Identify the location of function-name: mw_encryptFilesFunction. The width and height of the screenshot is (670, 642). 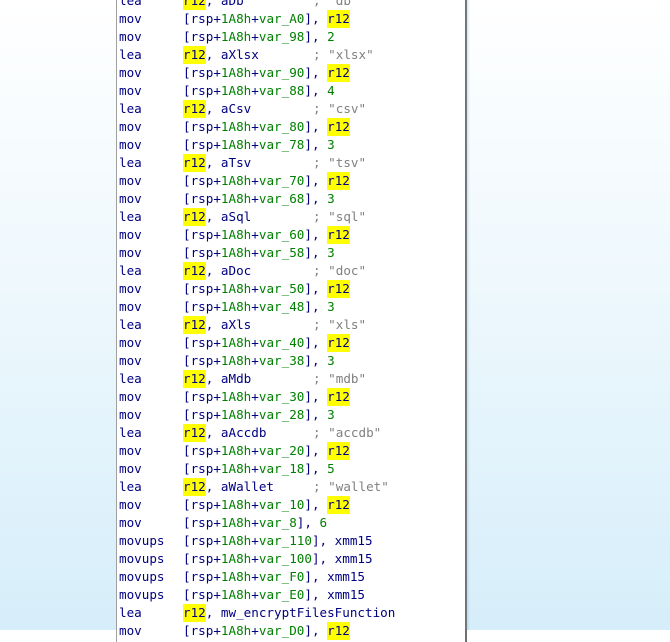
(308, 613).